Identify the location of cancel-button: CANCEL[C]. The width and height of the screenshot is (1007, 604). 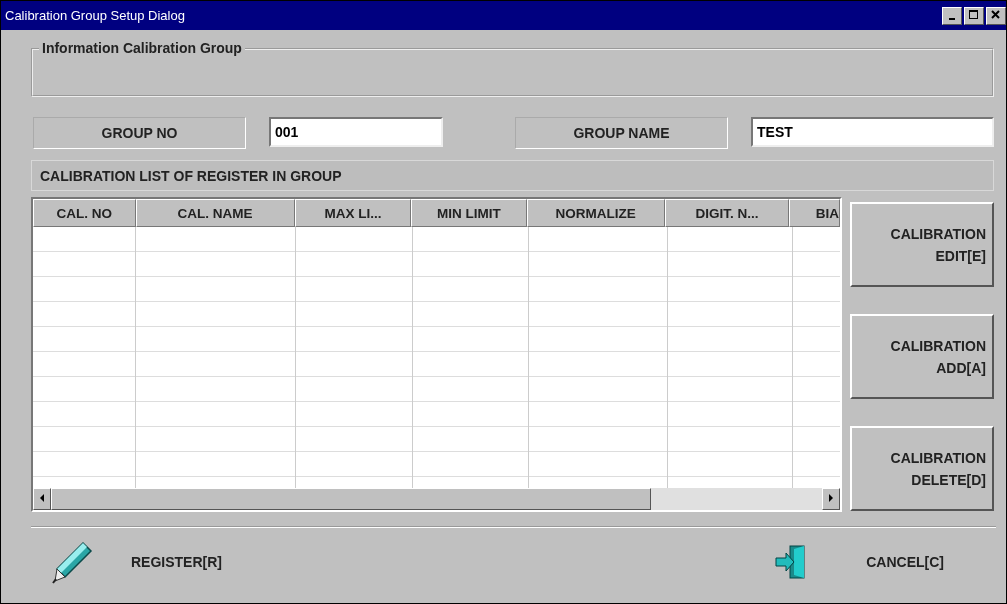
(858, 562).